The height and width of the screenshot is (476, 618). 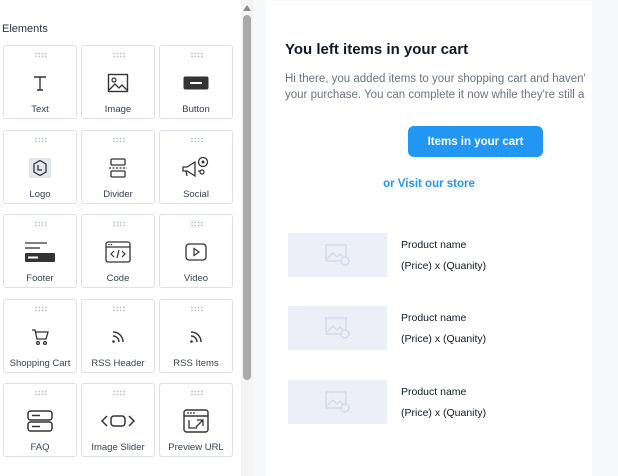 What do you see at coordinates (40, 194) in the screenshot?
I see `element-label: Logo` at bounding box center [40, 194].